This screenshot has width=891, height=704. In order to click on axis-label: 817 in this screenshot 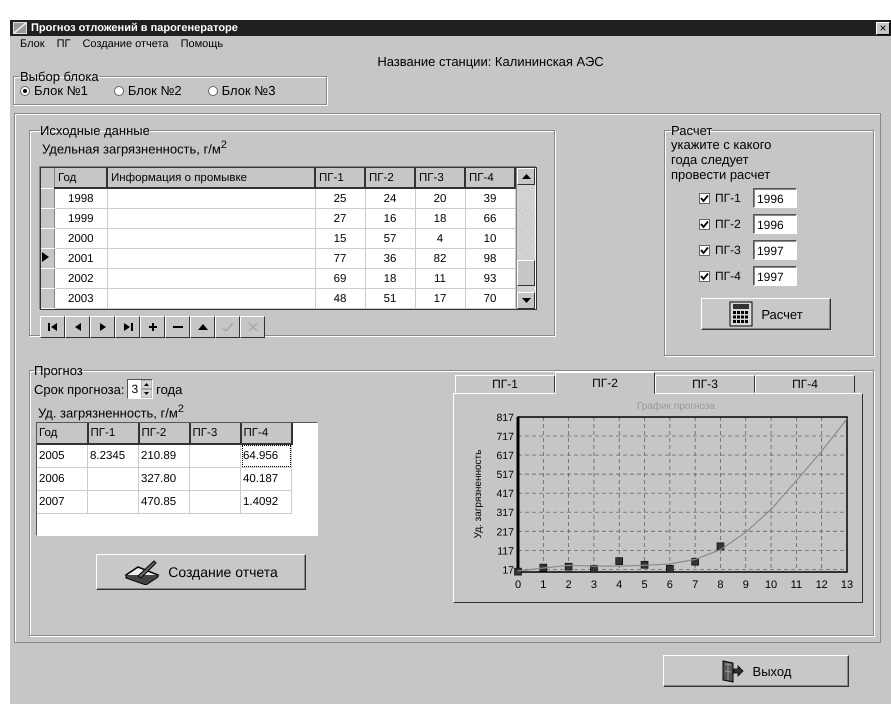, I will do `click(505, 418)`.